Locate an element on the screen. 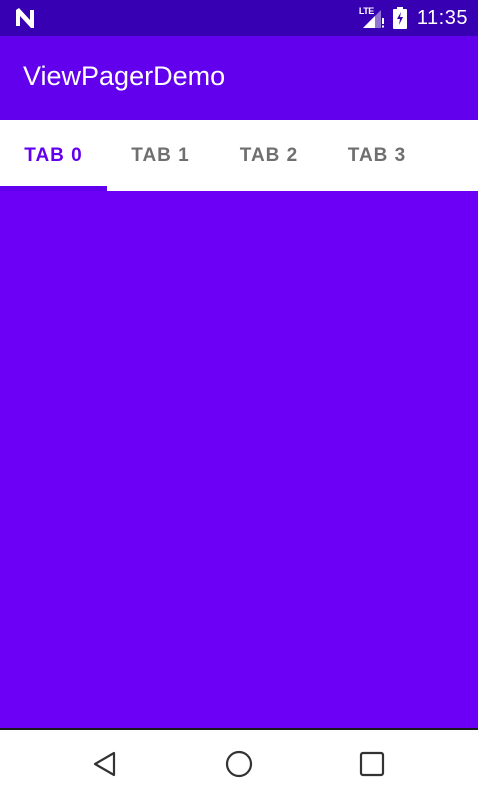 Image resolution: width=478 pixels, height=792 pixels. status-time: 11:35 is located at coordinates (442, 17).